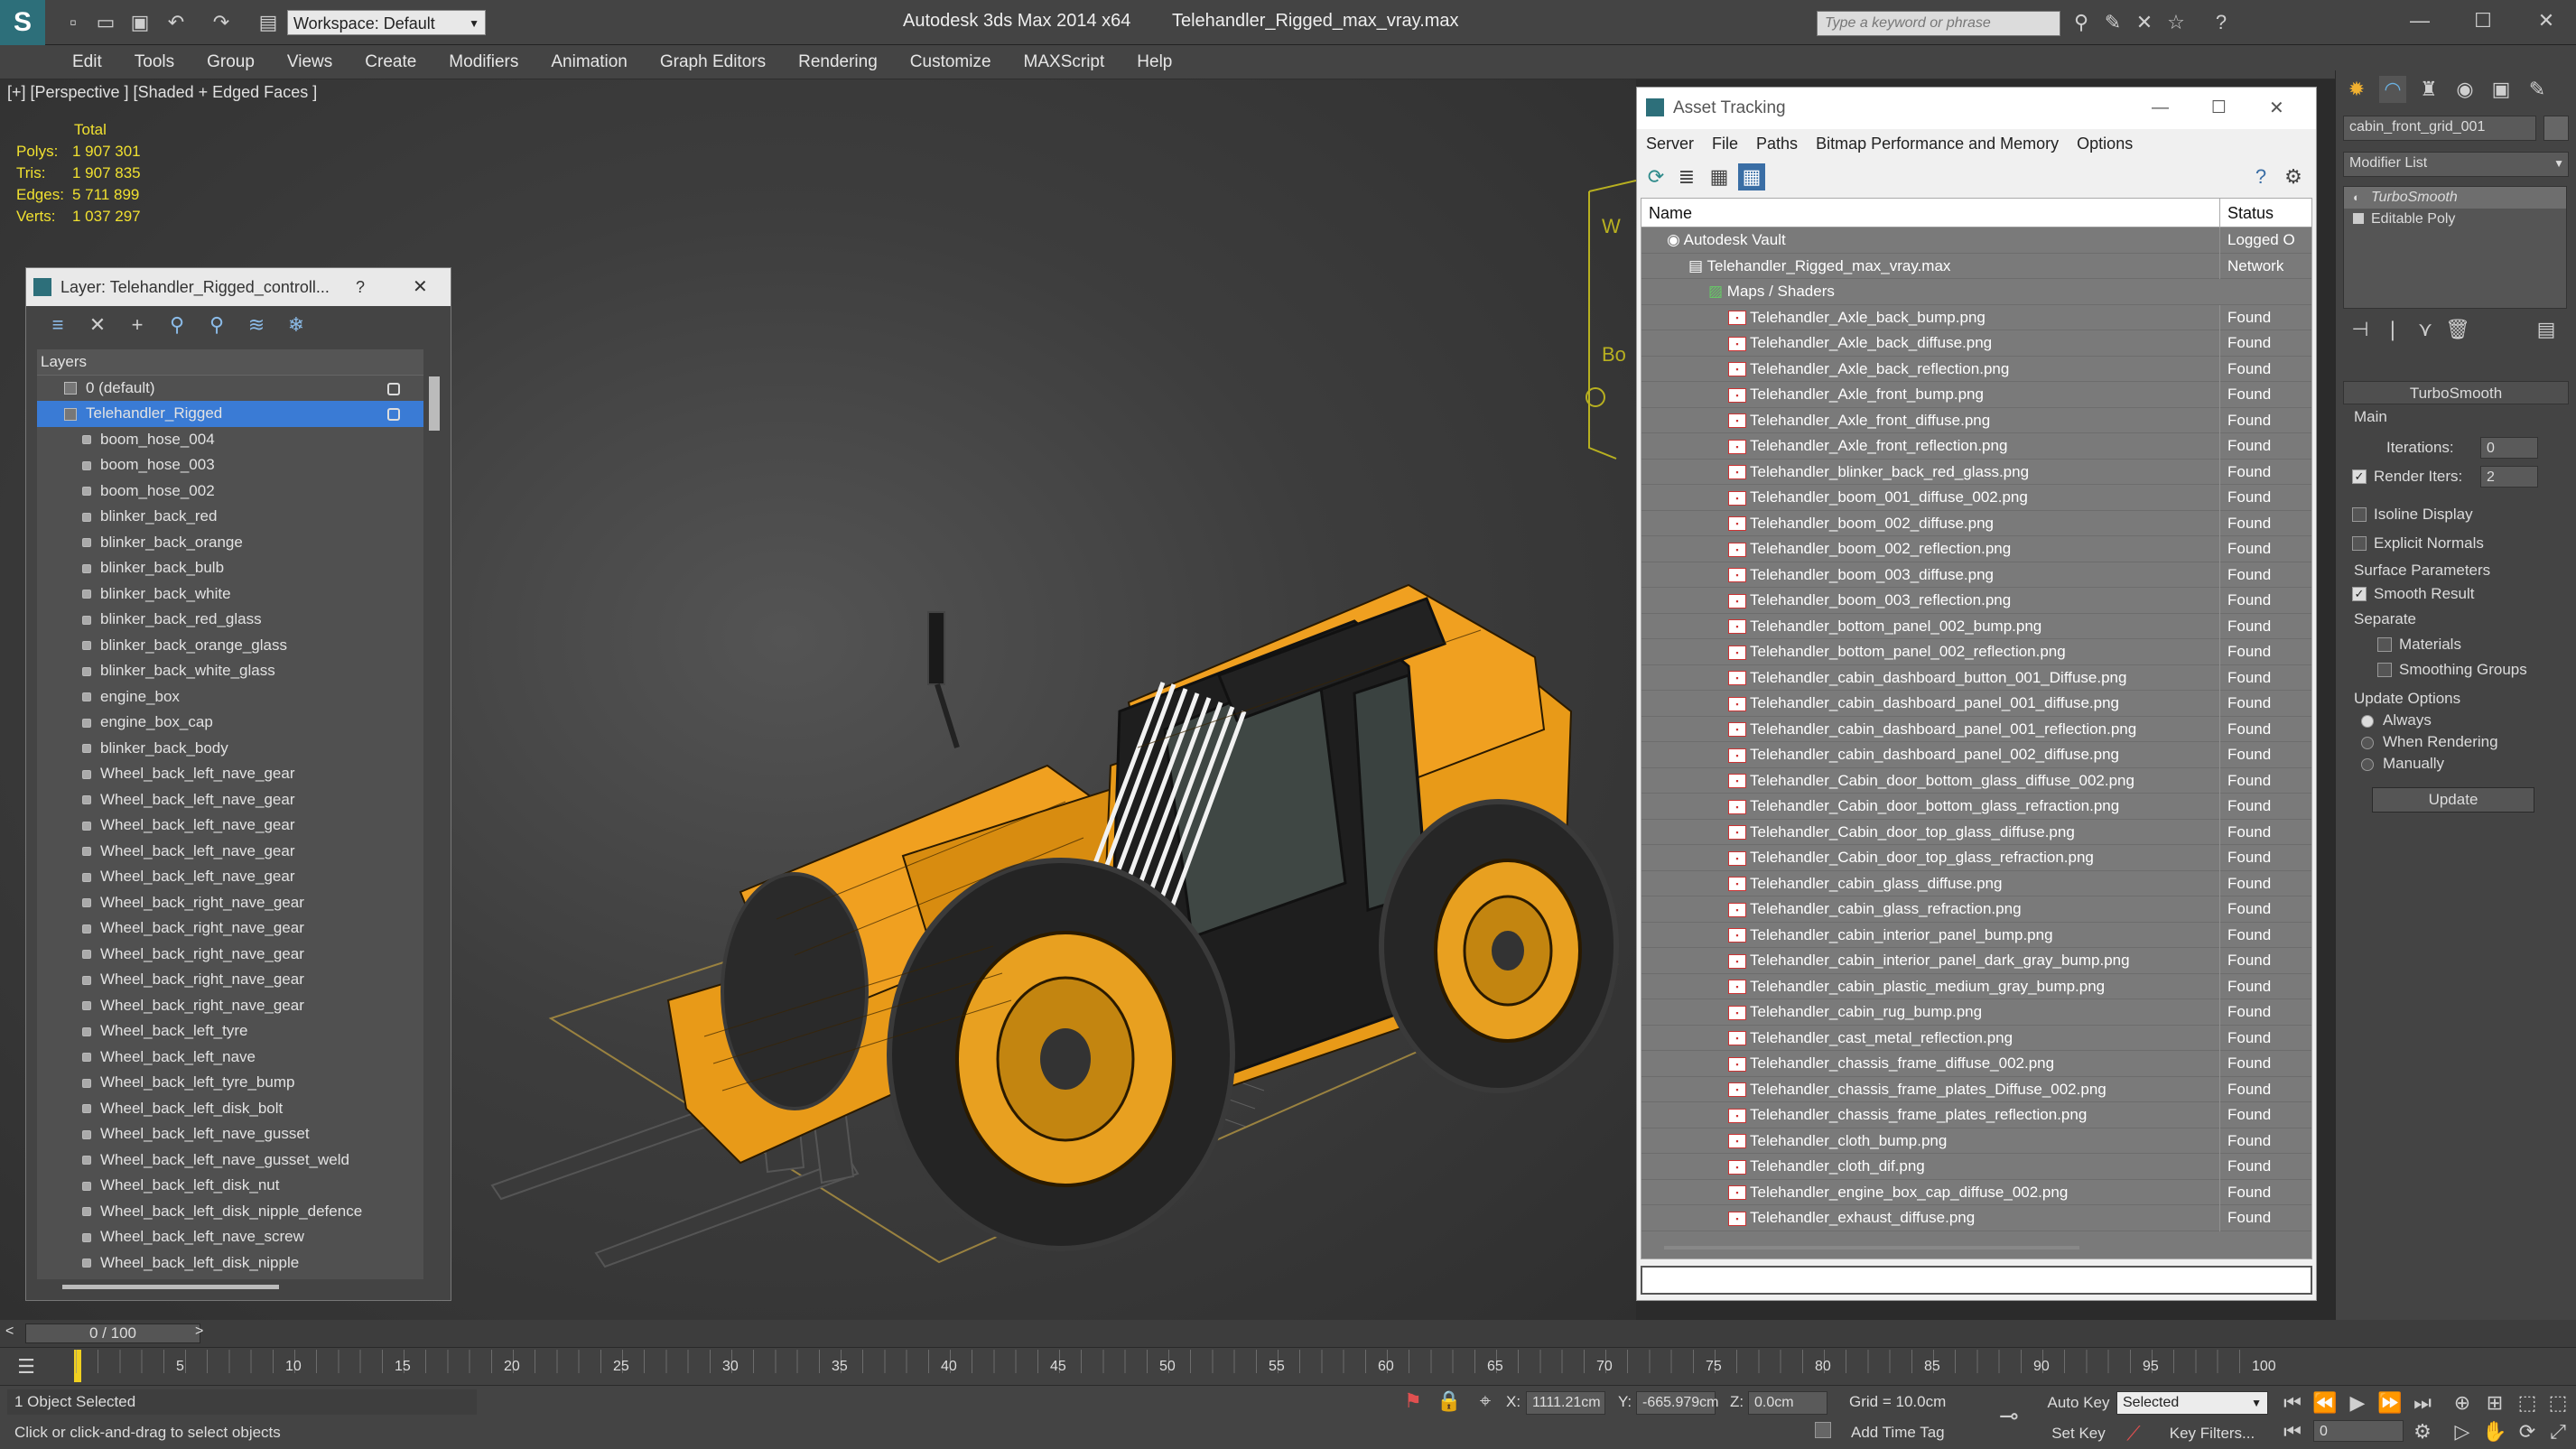 The image size is (2576, 1449). What do you see at coordinates (2390, 1402) in the screenshot?
I see `next-frame-icon: ⏩` at bounding box center [2390, 1402].